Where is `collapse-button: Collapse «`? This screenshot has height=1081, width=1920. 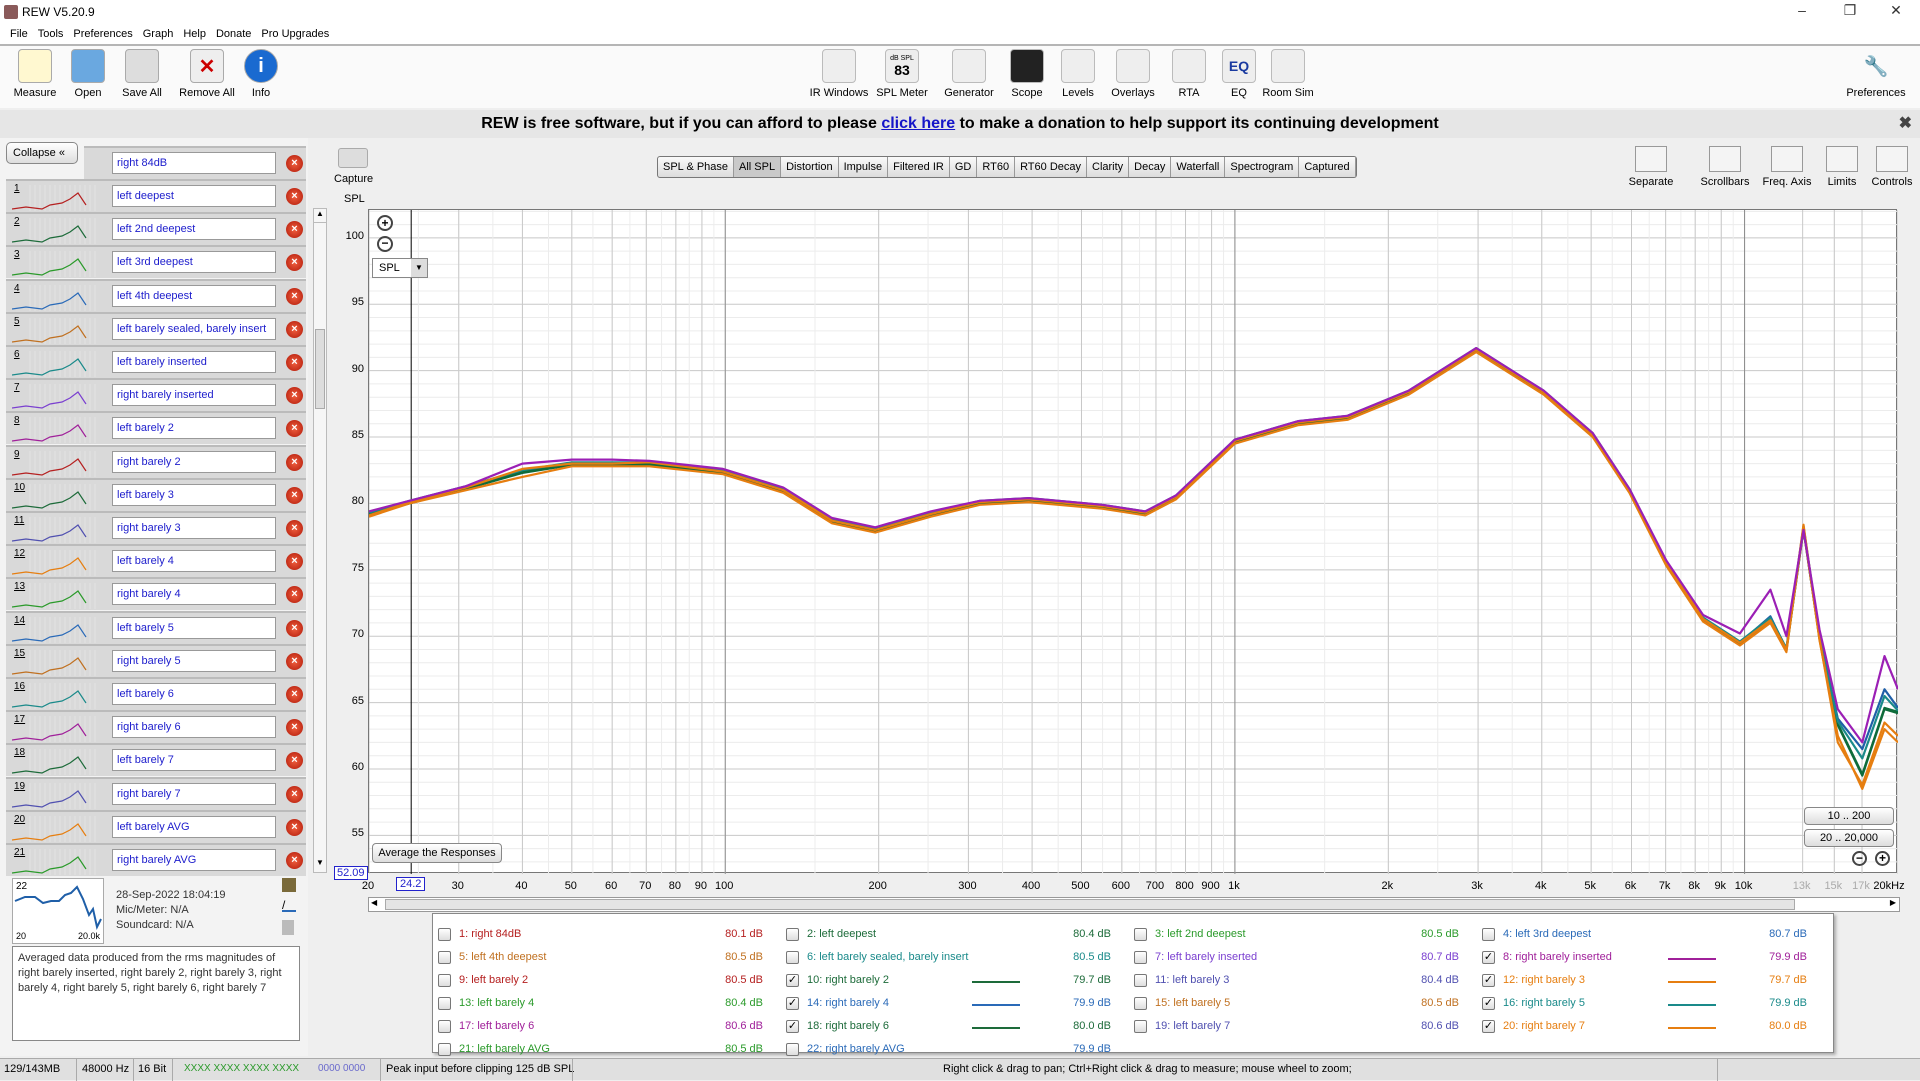 collapse-button: Collapse « is located at coordinates (42, 153).